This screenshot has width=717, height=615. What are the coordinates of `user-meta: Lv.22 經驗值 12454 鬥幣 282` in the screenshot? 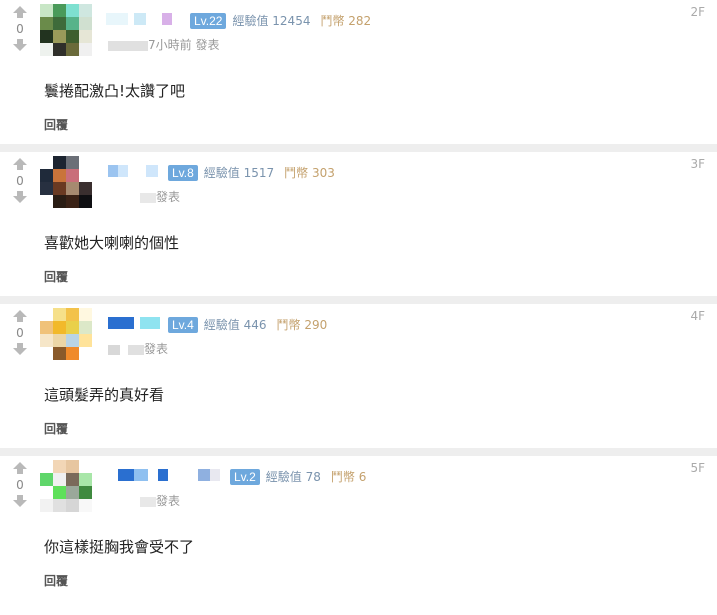 It's located at (280, 20).